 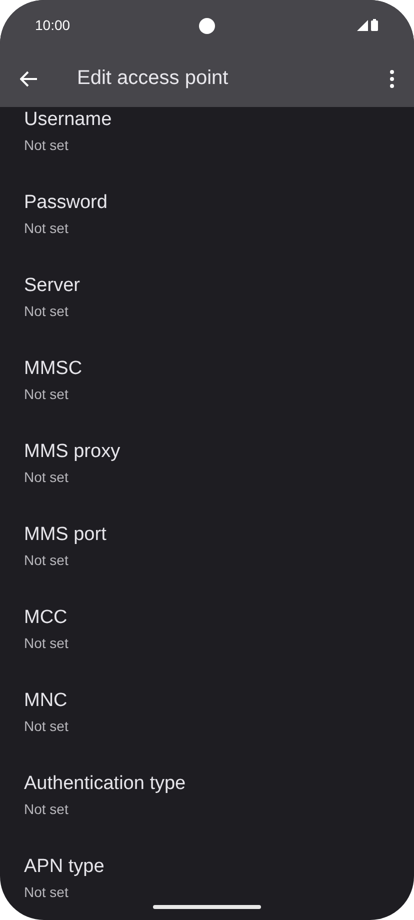 What do you see at coordinates (68, 120) in the screenshot?
I see `setting-title: Username` at bounding box center [68, 120].